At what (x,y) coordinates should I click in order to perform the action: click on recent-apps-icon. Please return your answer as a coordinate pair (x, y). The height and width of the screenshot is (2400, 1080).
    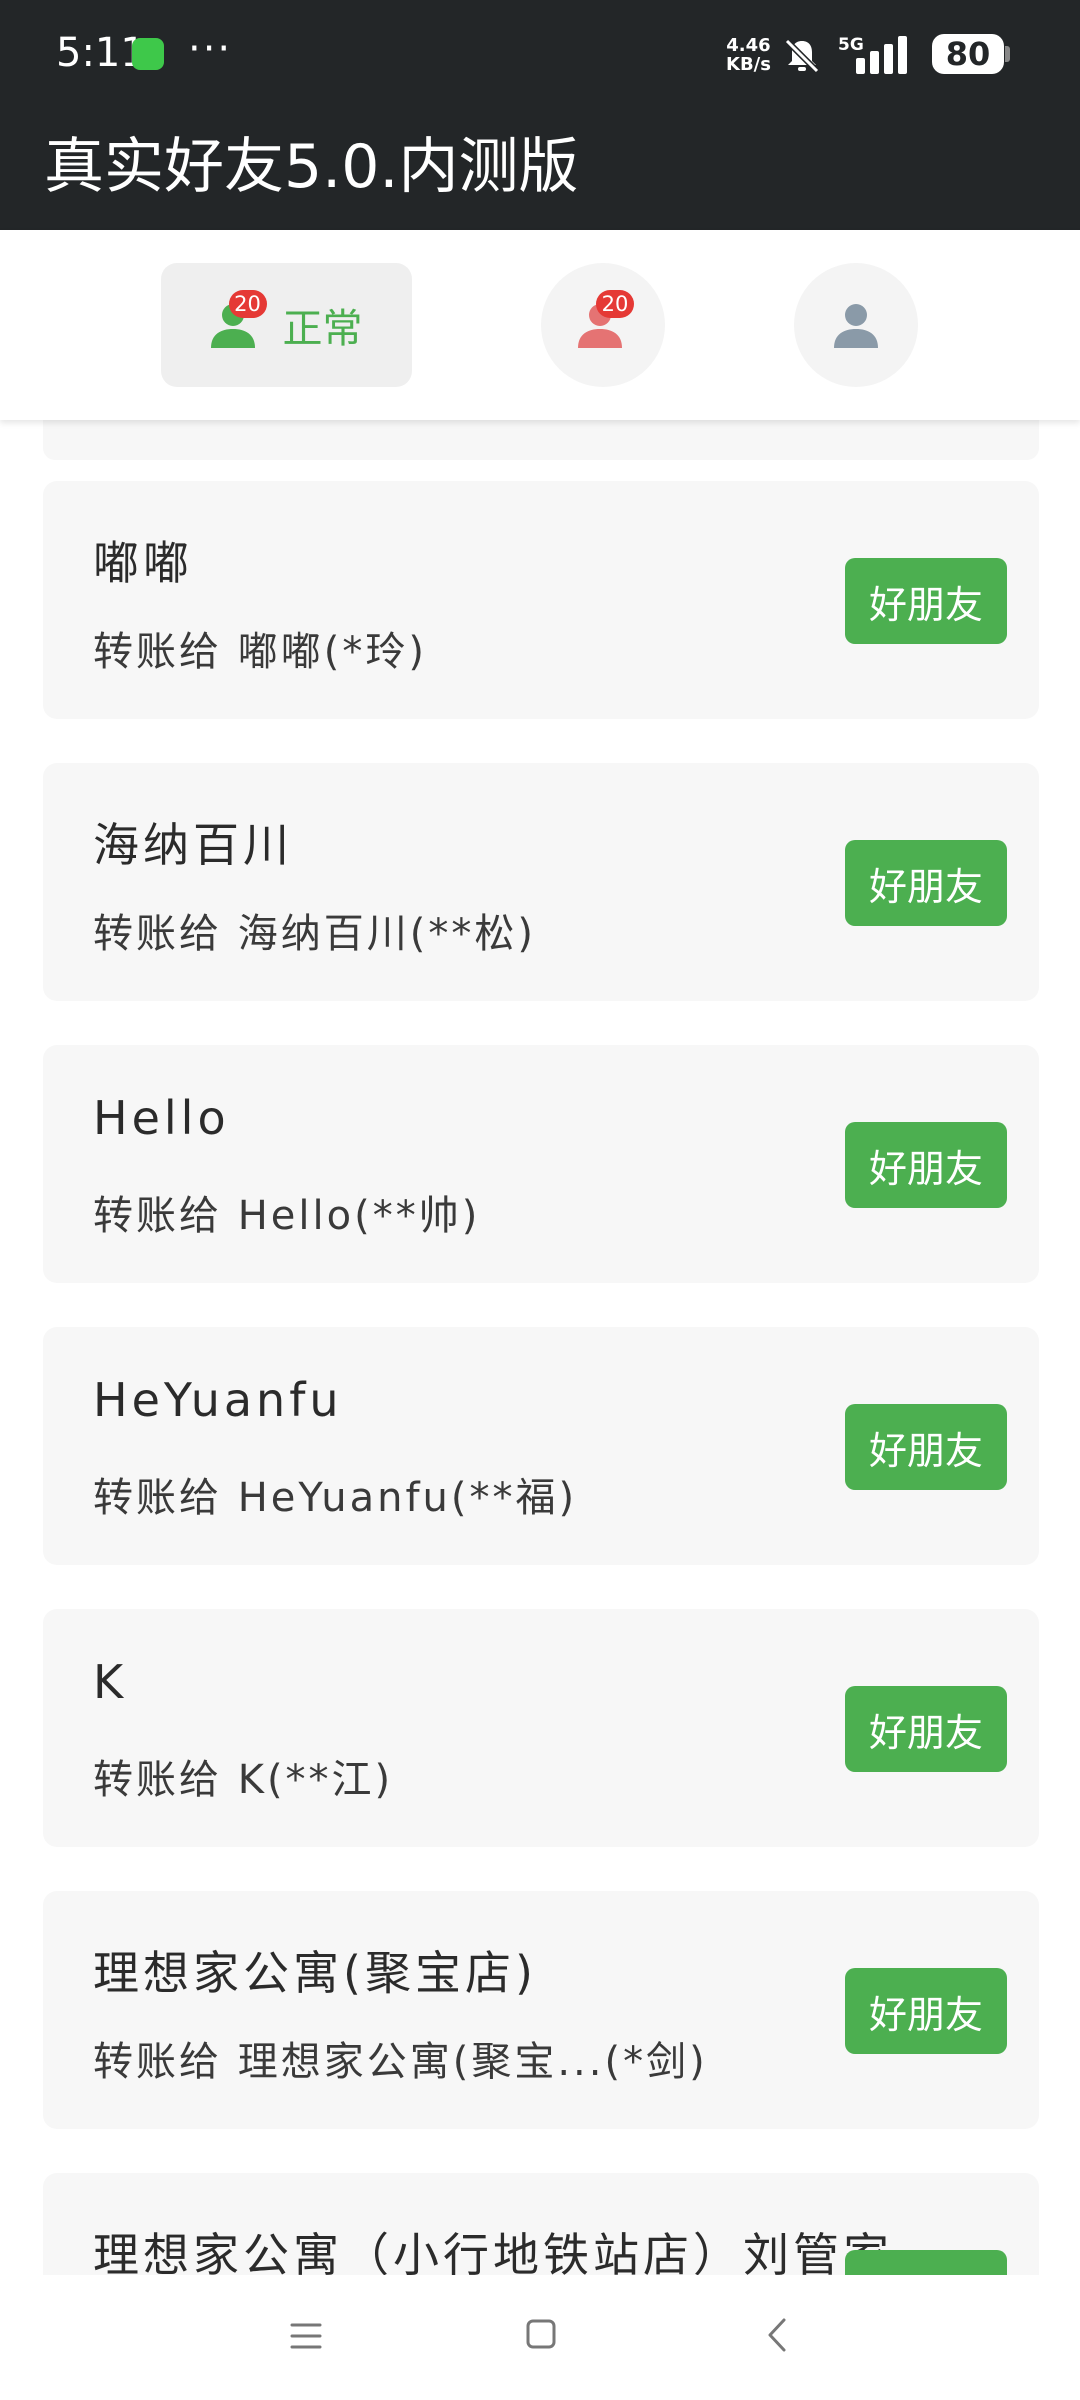
    Looking at the image, I should click on (306, 2336).